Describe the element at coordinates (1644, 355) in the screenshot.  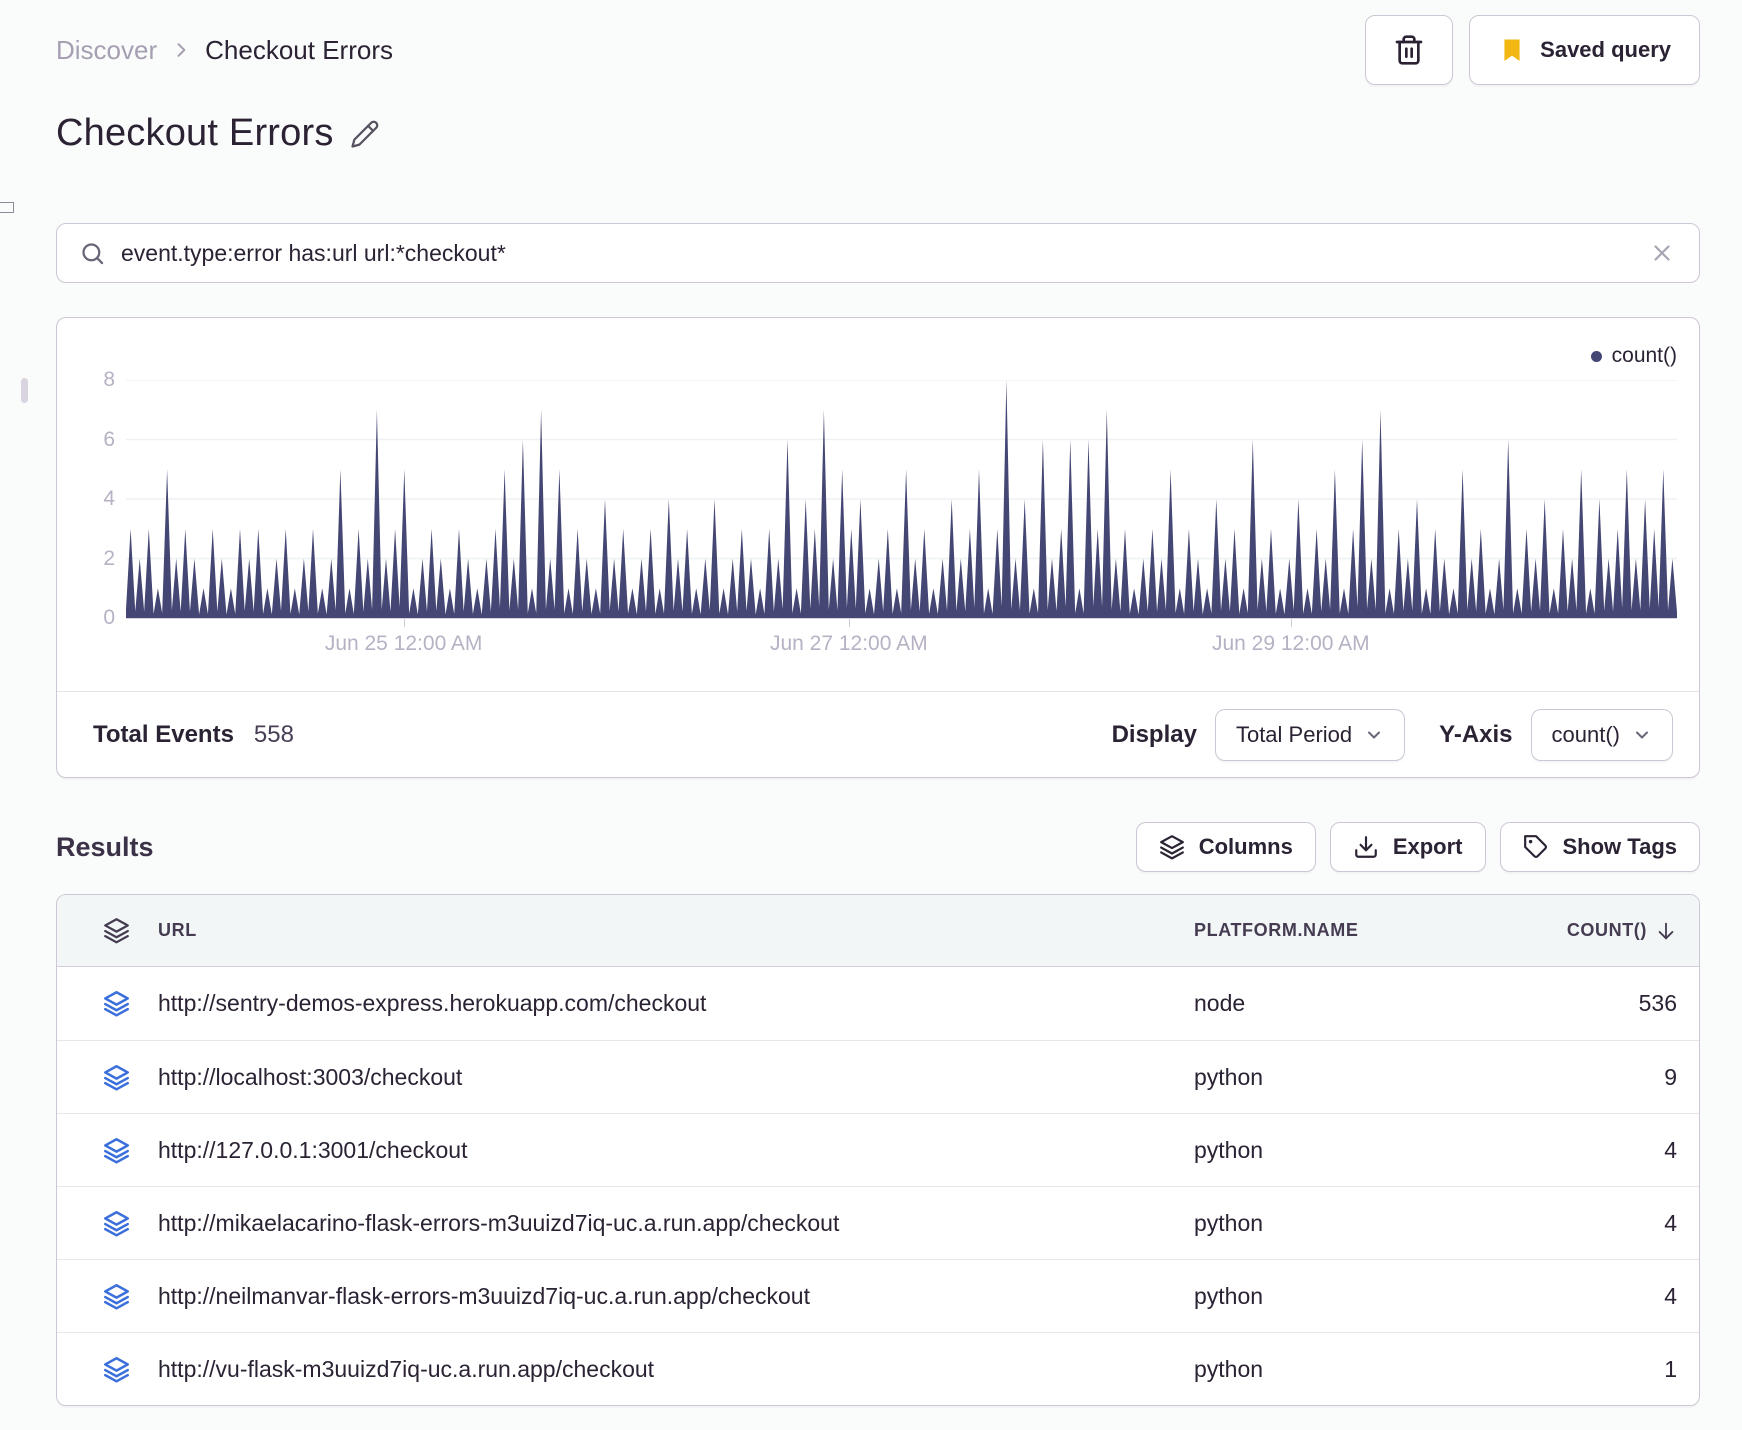
I see `legend-label: count()` at that location.